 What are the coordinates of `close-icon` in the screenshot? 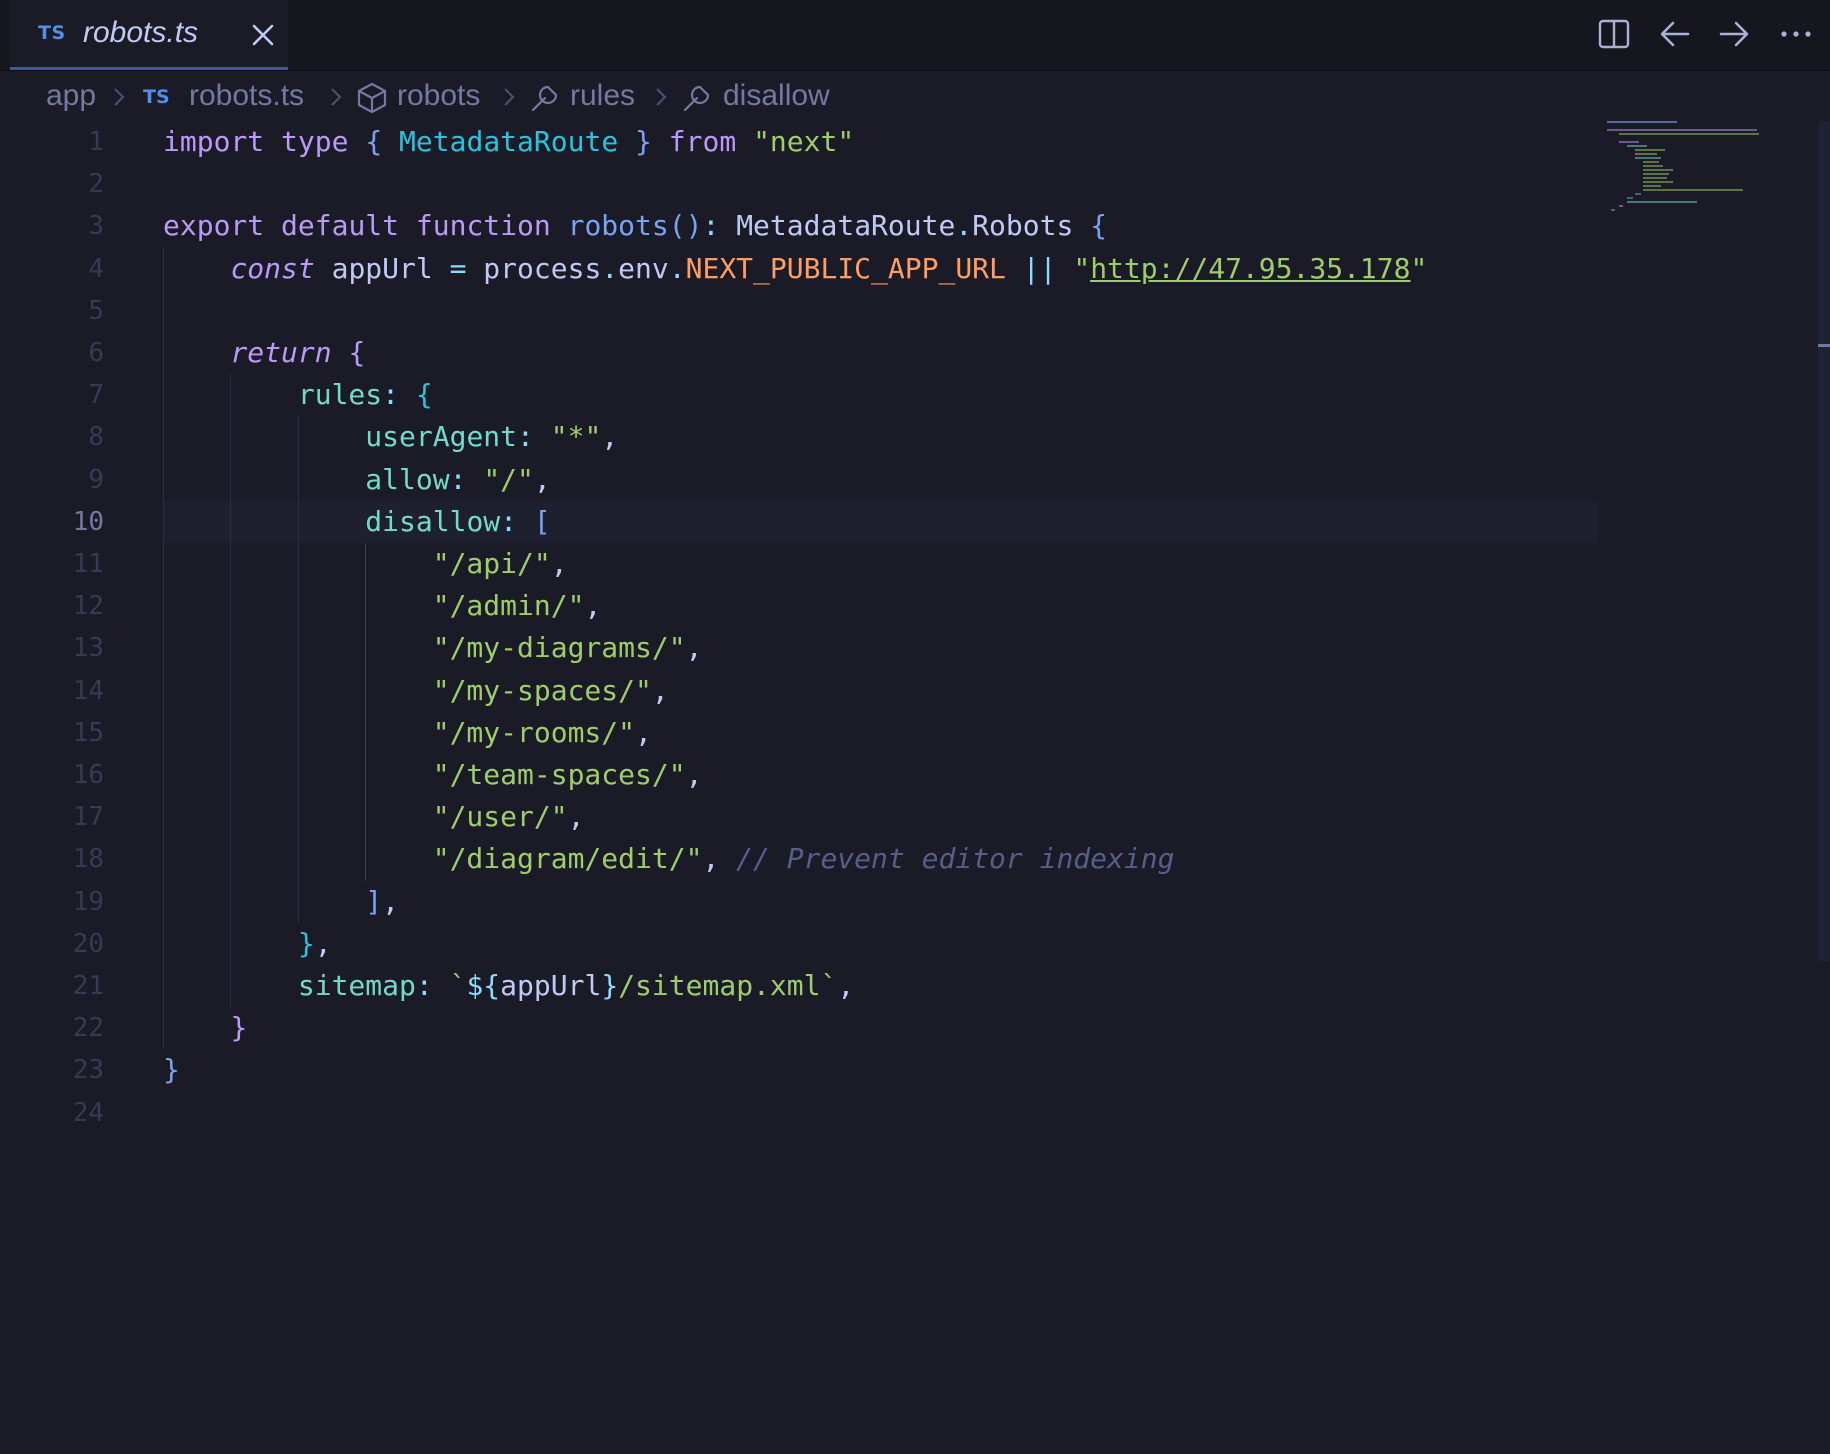 It's located at (263, 35).